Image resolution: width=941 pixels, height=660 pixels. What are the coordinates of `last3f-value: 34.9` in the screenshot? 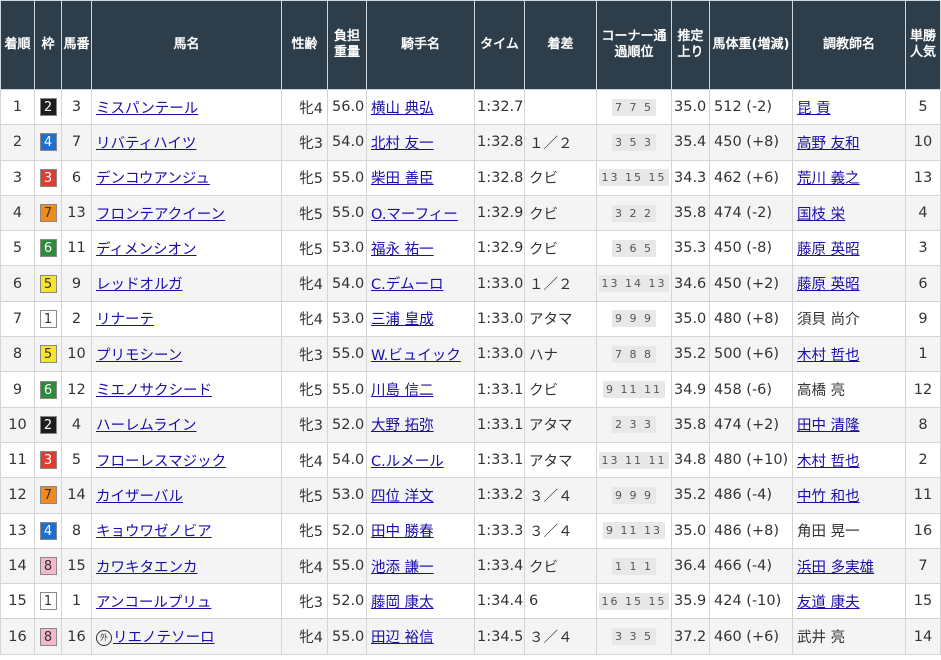 It's located at (690, 389).